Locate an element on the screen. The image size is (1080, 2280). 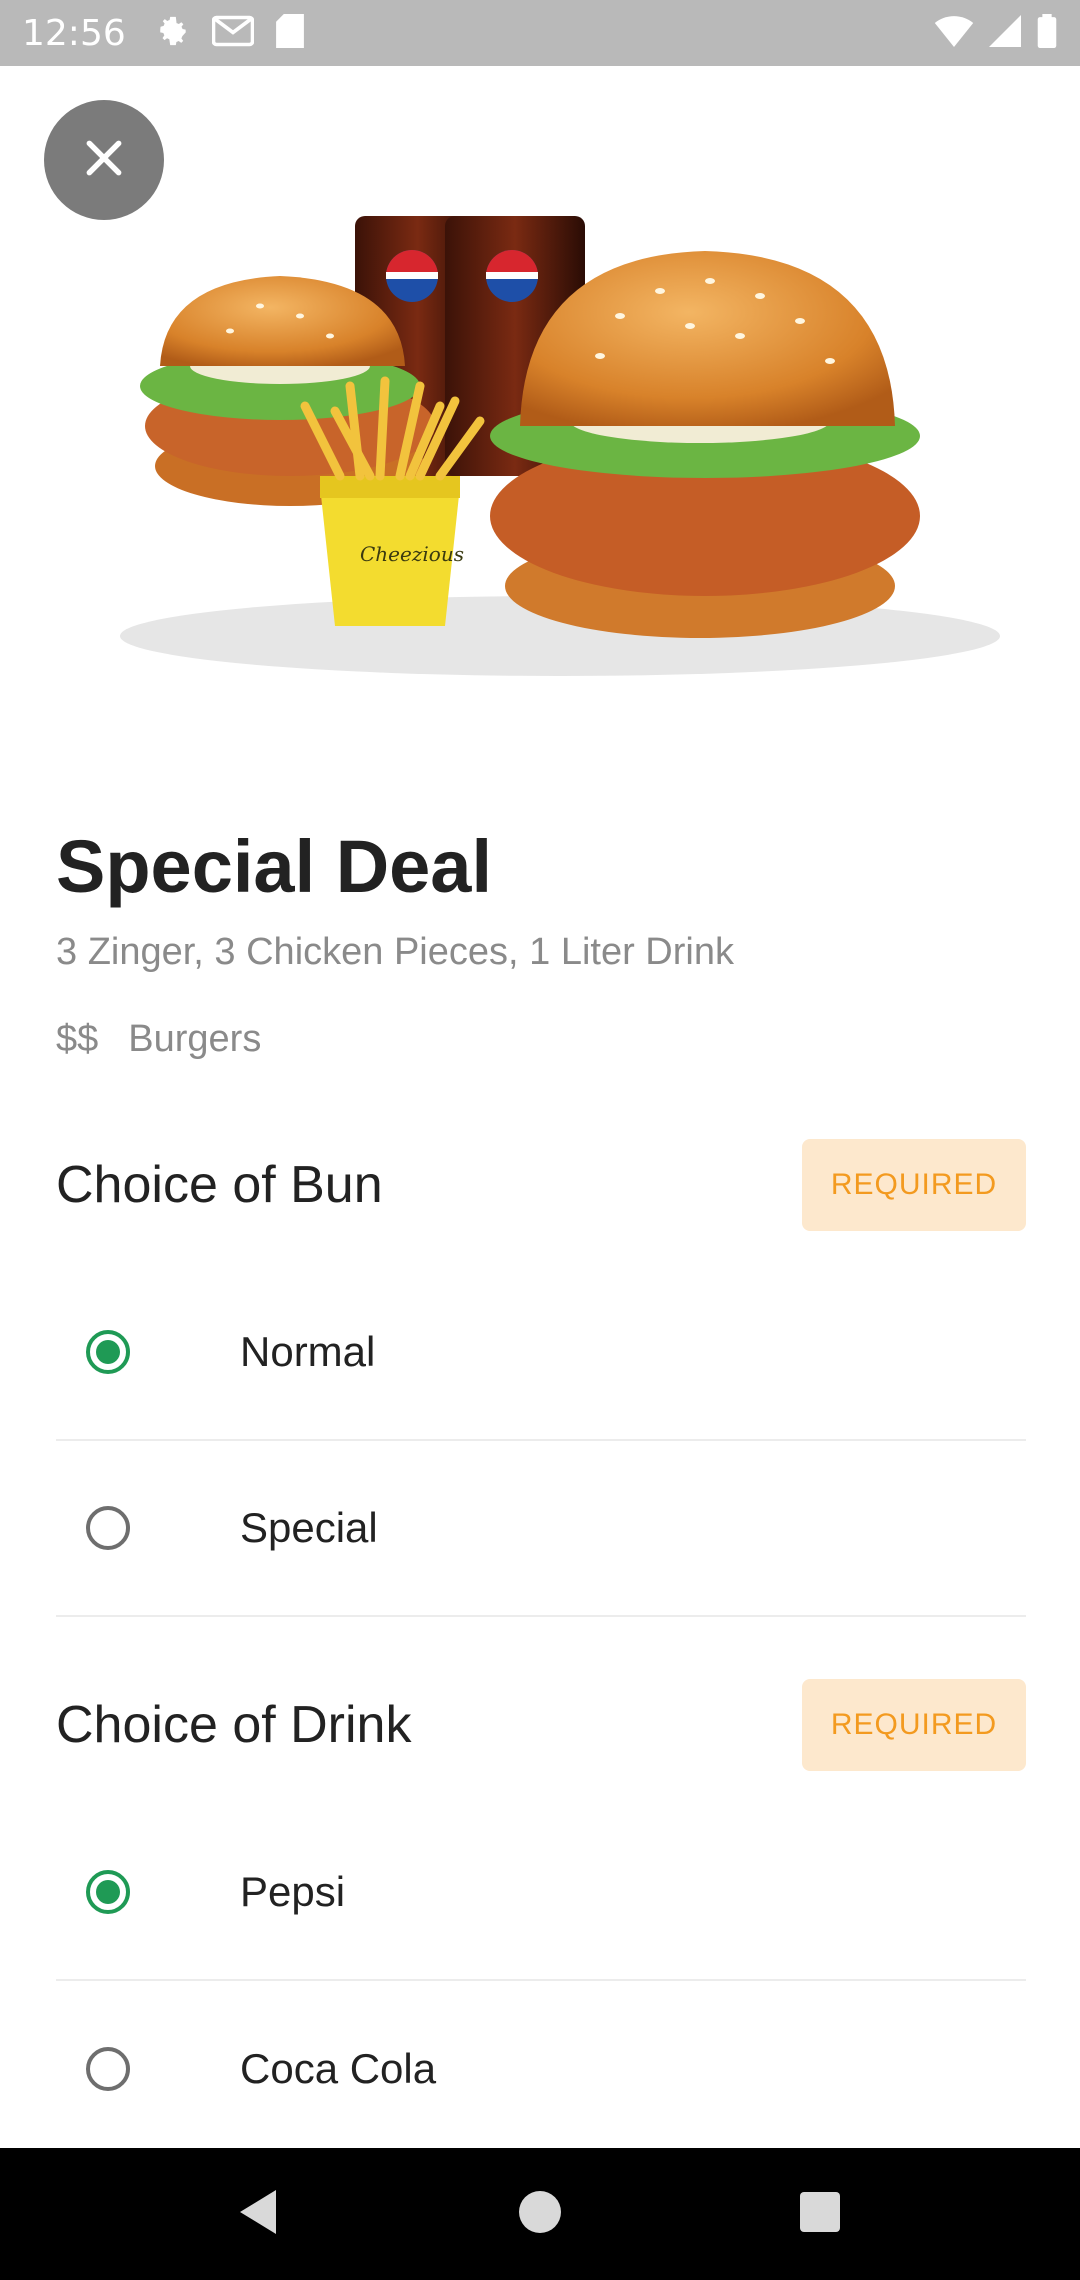
section-title: Choice of Bun is located at coordinates (219, 1185).